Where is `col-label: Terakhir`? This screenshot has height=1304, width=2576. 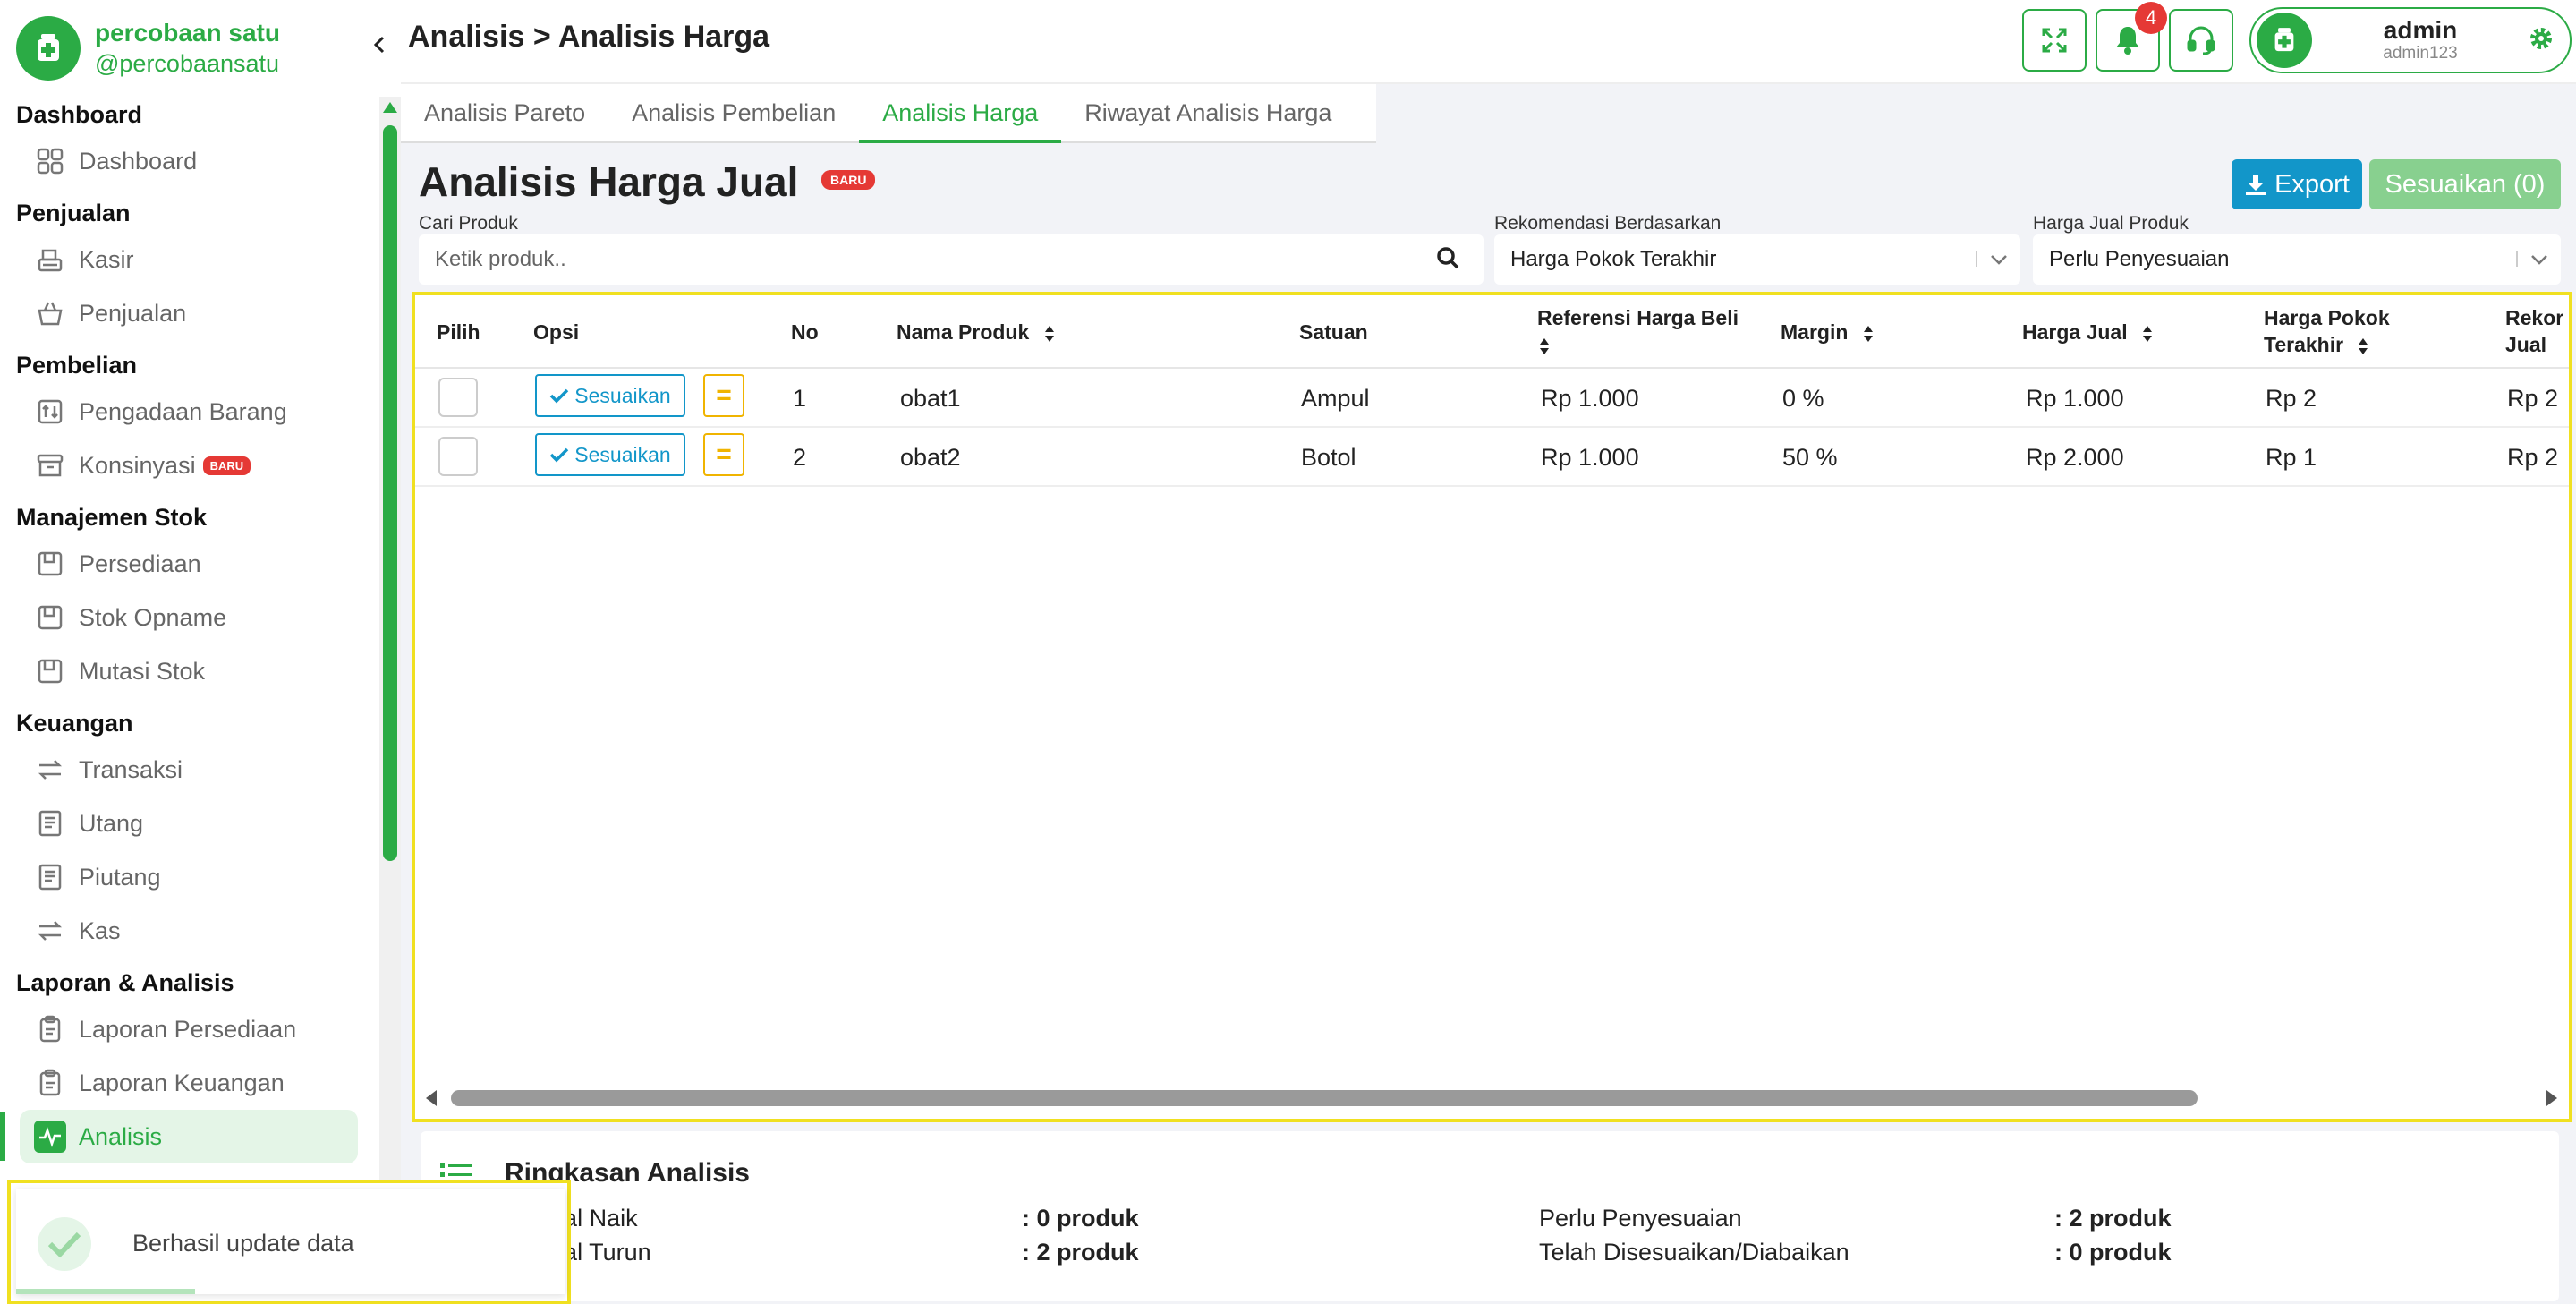 col-label: Terakhir is located at coordinates (2304, 344).